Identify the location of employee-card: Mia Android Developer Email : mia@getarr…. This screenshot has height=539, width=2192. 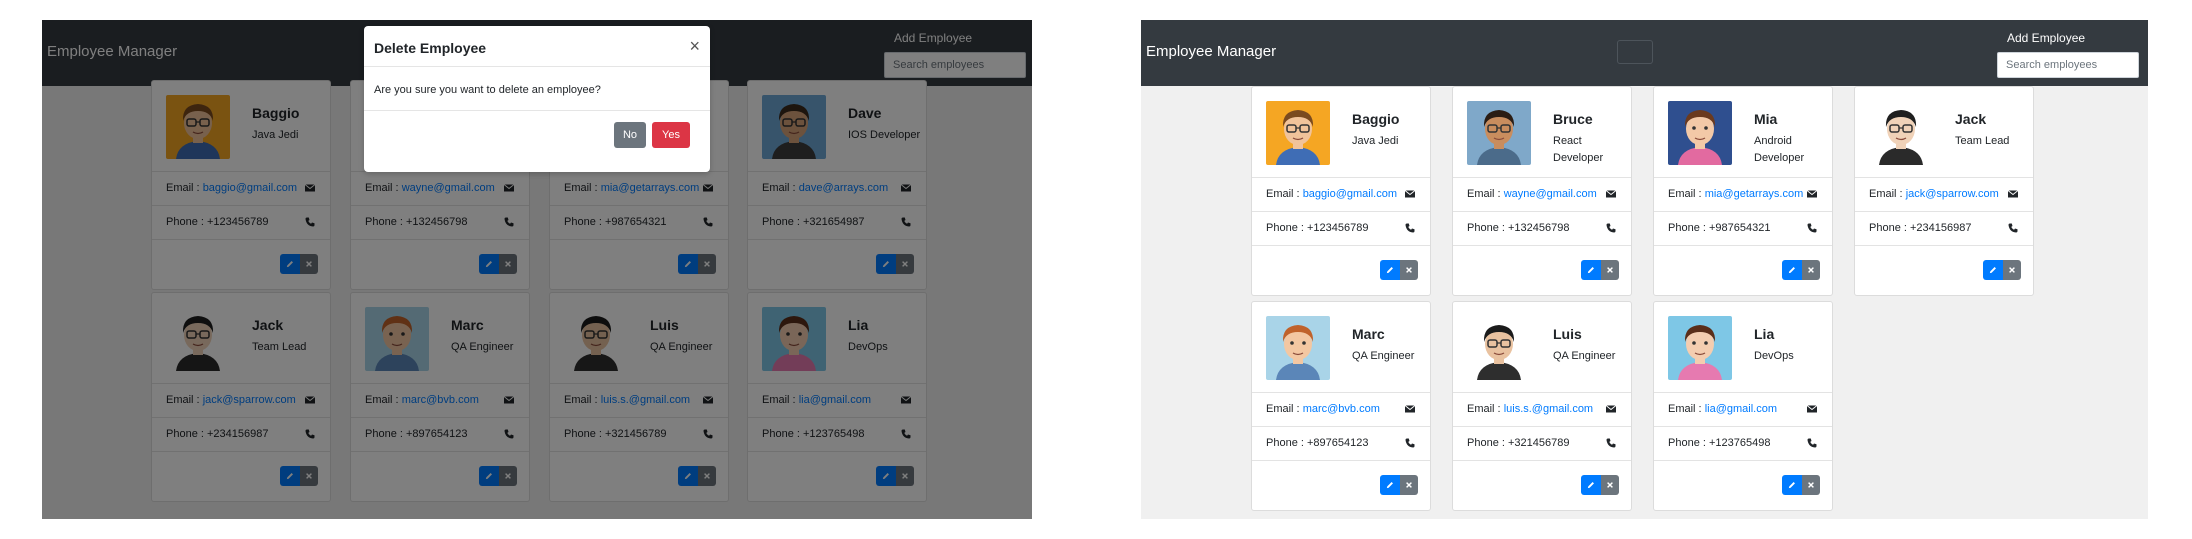
(1743, 191).